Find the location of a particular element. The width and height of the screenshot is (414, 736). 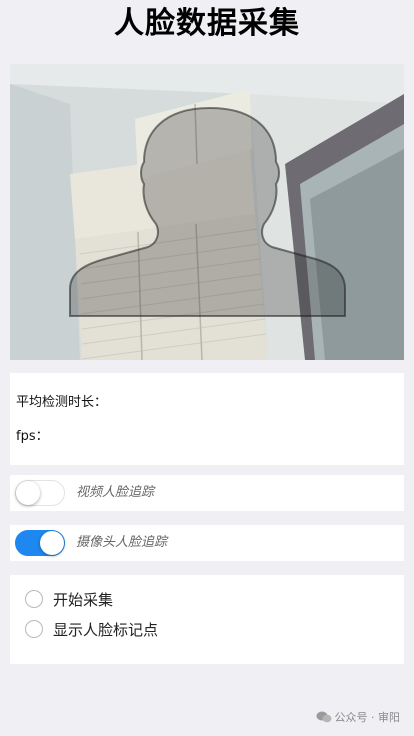

camera-face-tracking-toggle is located at coordinates (40, 543).